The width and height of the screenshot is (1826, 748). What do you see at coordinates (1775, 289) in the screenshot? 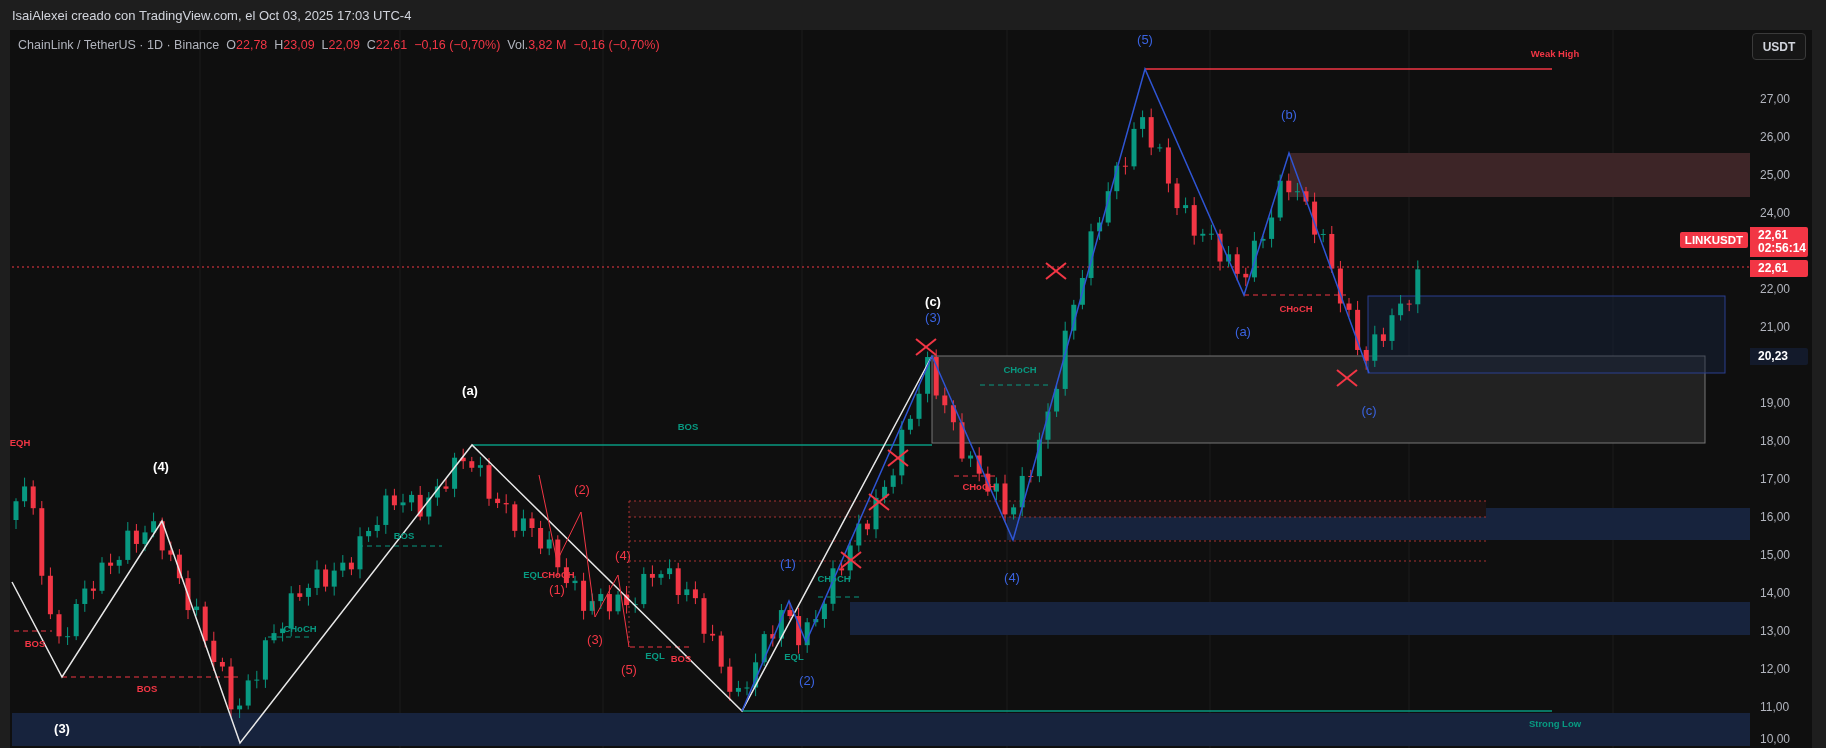
I see `price-tick: 22,00` at bounding box center [1775, 289].